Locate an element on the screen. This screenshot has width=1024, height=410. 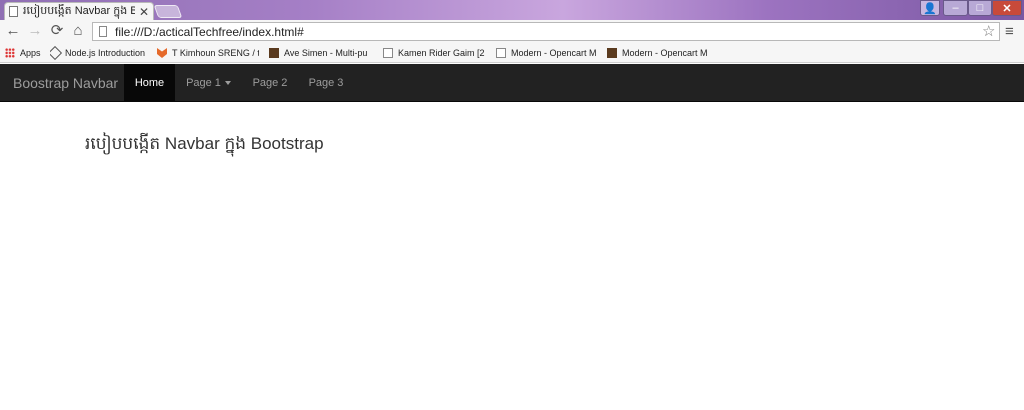
bookmark-gitlab: T Kimhoun SRENG / t is located at coordinates (208, 53).